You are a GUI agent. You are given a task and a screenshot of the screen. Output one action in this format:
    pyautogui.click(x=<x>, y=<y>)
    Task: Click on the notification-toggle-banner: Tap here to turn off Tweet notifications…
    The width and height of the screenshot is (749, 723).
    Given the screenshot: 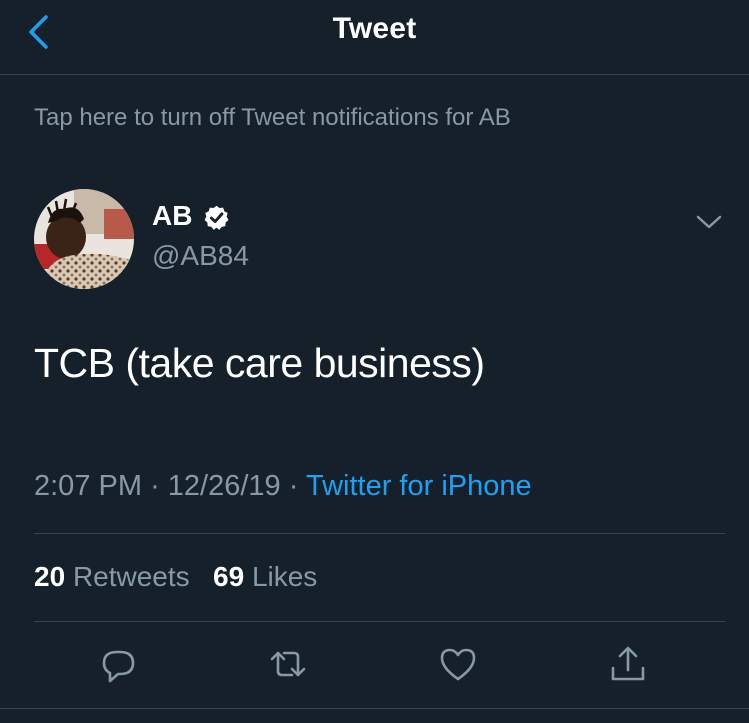 What is the action you would take?
    pyautogui.click(x=272, y=118)
    